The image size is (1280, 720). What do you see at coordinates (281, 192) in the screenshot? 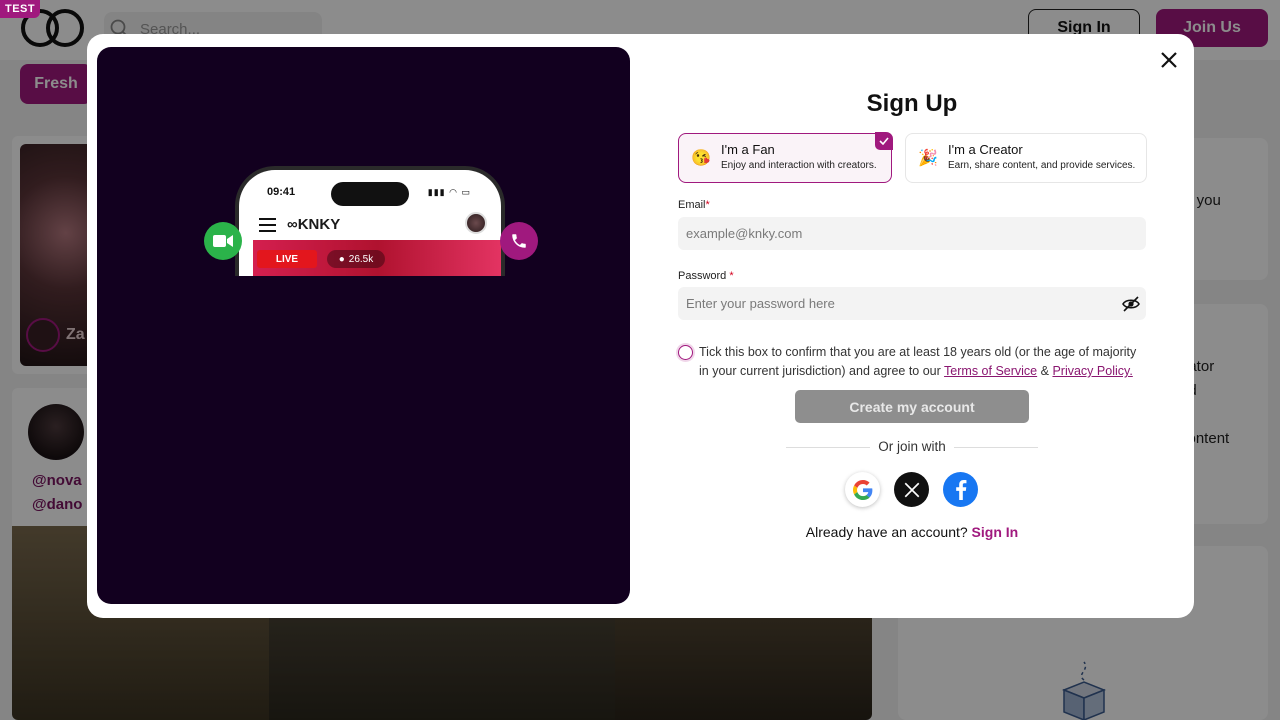
I see `phone-time: 09:41` at bounding box center [281, 192].